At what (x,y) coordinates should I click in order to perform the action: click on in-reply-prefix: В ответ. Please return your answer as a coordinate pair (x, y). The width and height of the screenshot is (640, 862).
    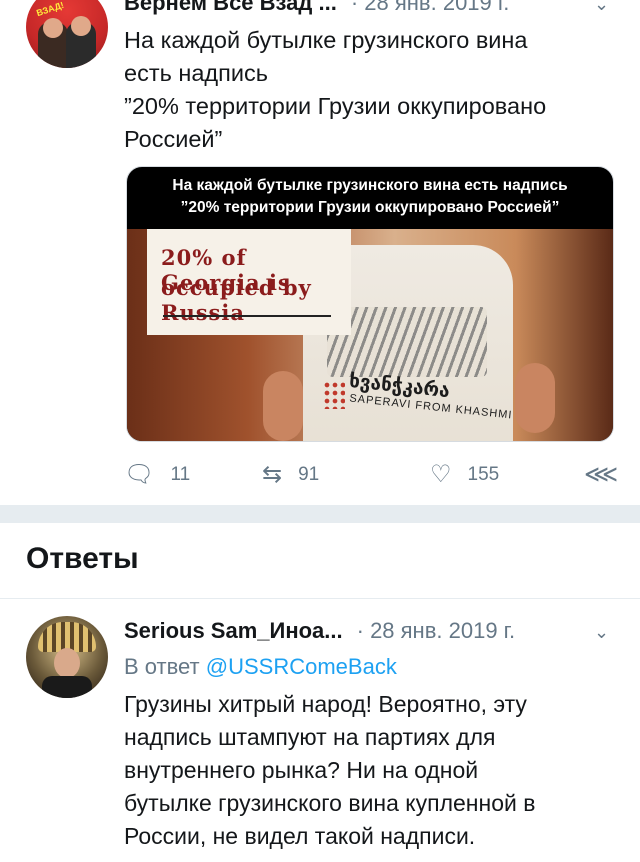
    Looking at the image, I should click on (162, 666).